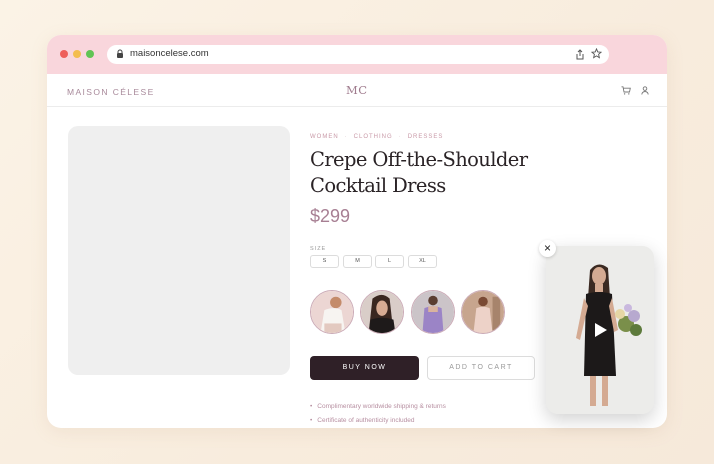 The height and width of the screenshot is (464, 714). I want to click on breadcrumb-women: WOMEN, so click(324, 137).